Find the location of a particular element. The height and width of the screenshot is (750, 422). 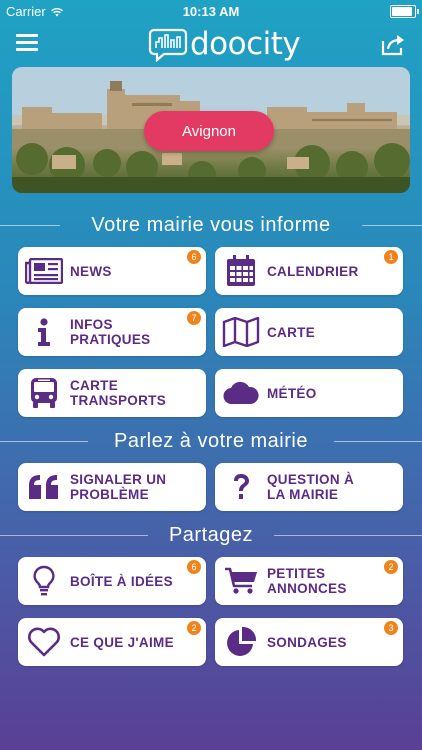

tile-label: NEWS is located at coordinates (91, 271).